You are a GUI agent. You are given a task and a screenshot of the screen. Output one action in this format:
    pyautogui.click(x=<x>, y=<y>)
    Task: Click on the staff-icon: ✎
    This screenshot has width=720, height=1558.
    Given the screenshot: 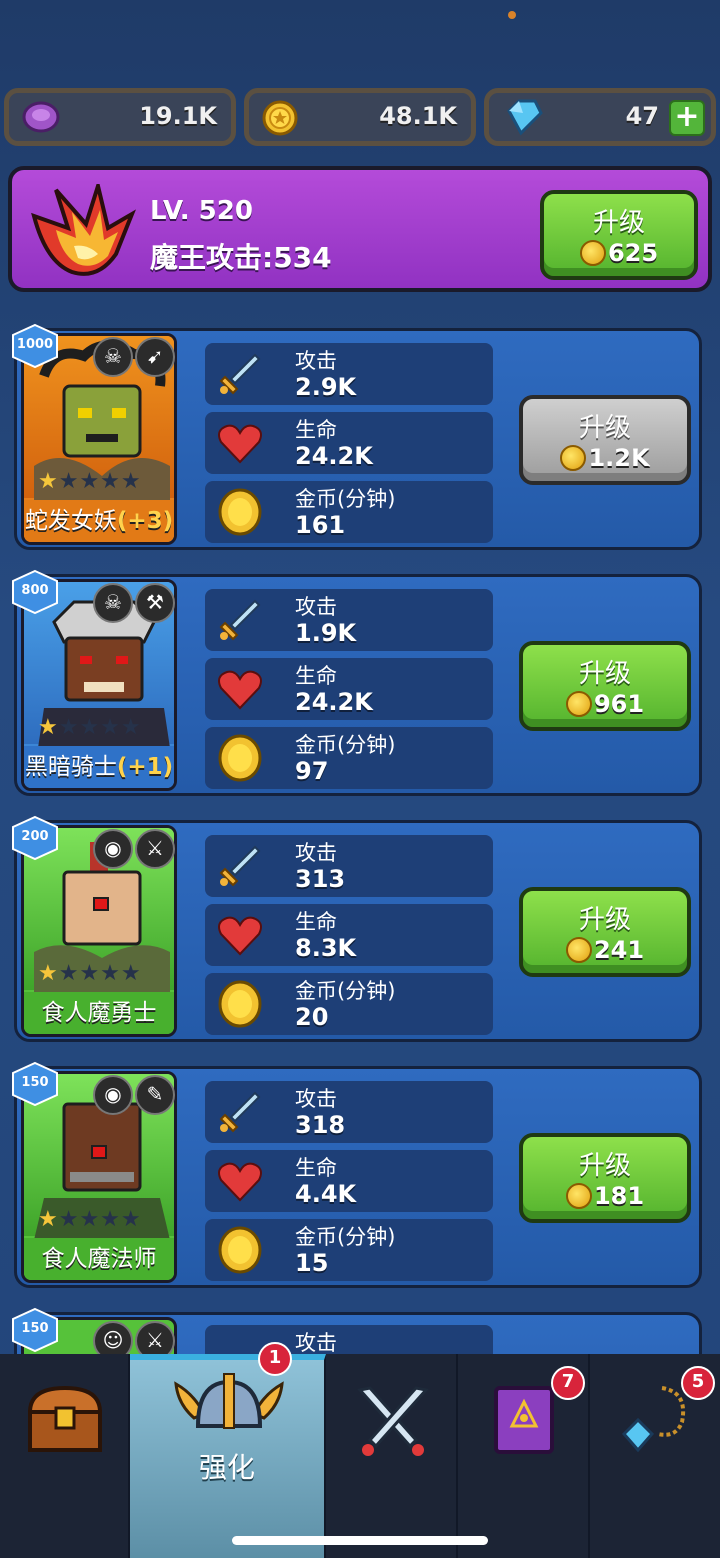 What is the action you would take?
    pyautogui.click(x=155, y=1095)
    